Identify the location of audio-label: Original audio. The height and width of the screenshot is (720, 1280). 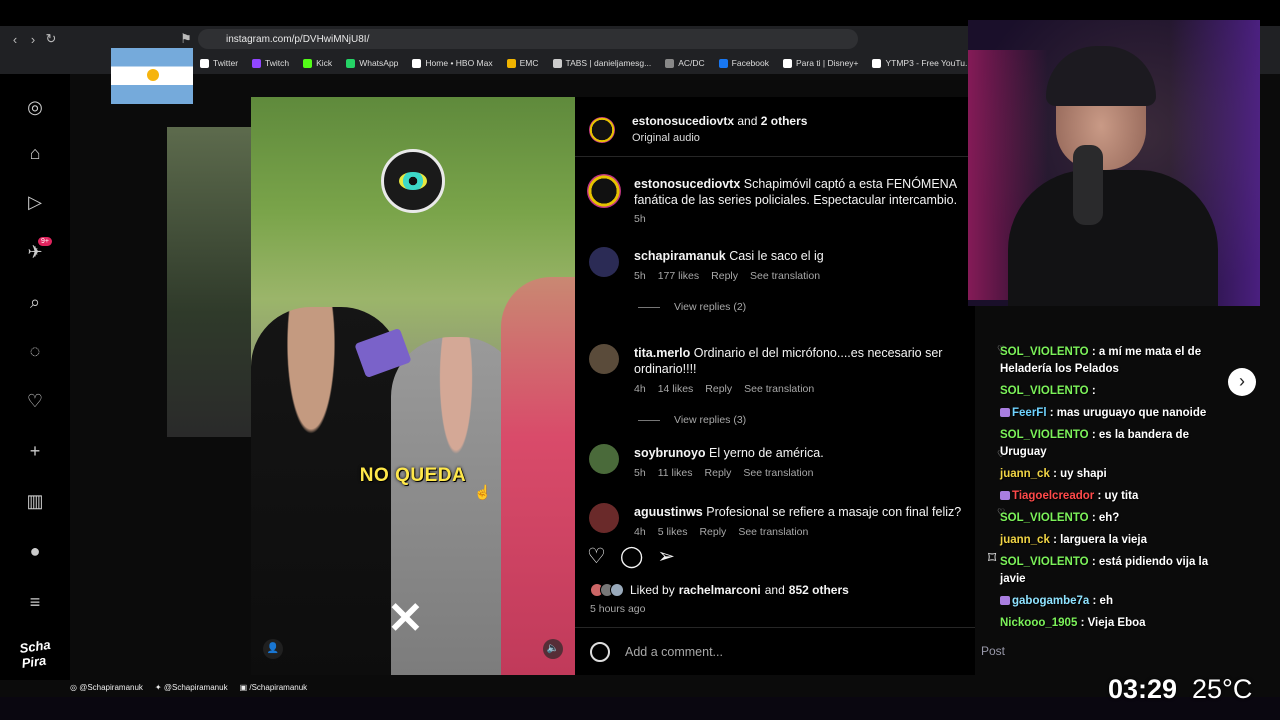
(666, 138).